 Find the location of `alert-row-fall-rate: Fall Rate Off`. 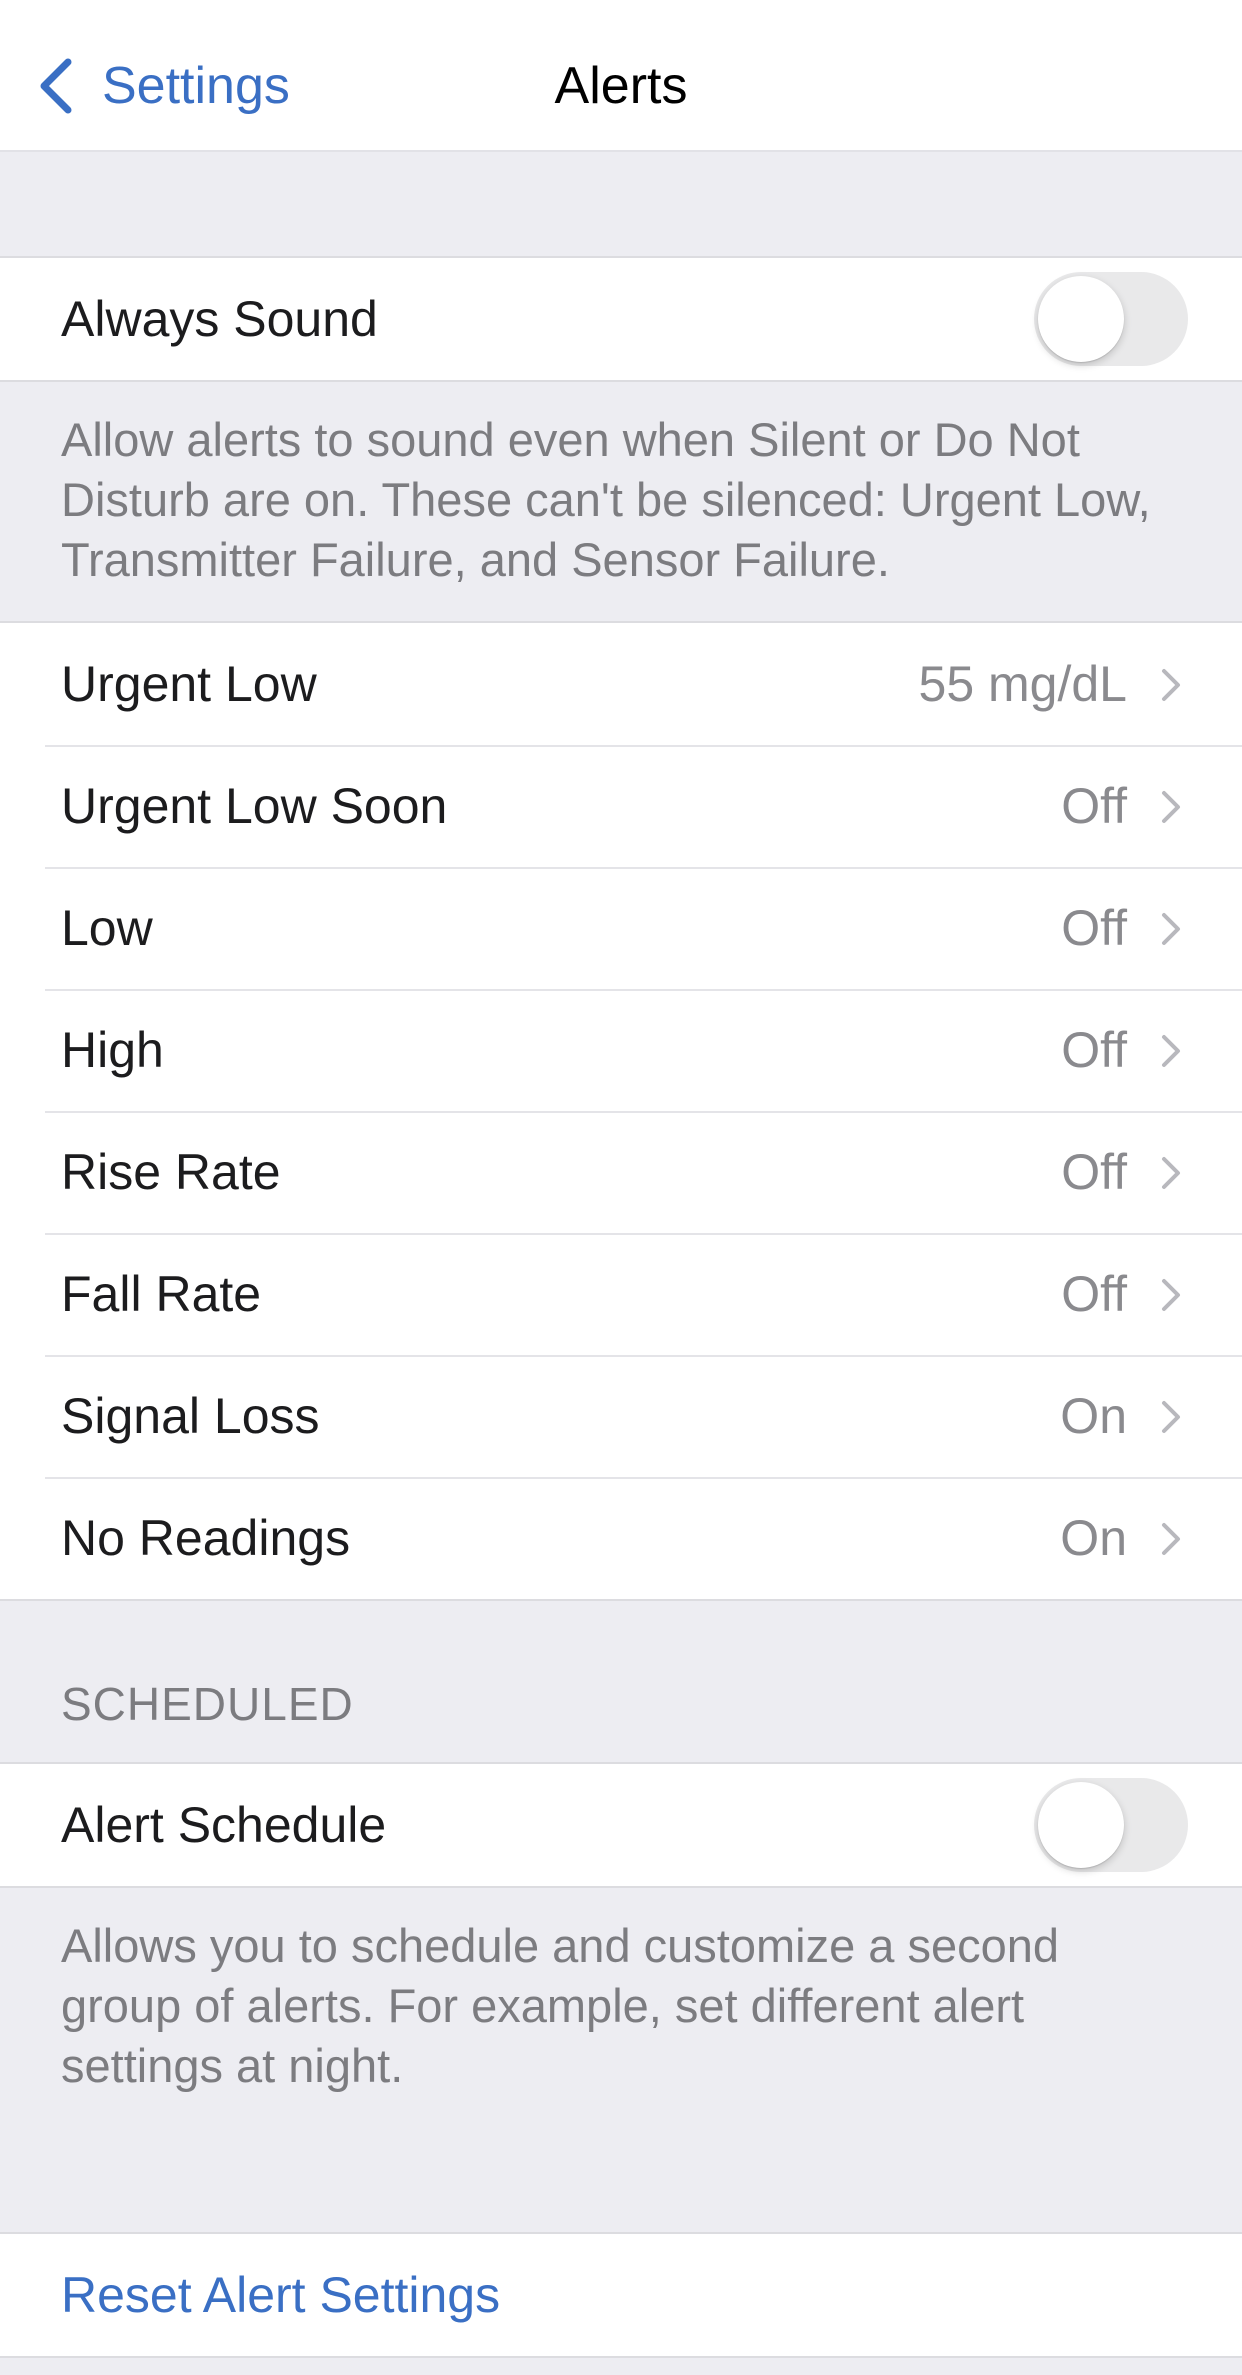

alert-row-fall-rate: Fall Rate Off is located at coordinates (621, 1294).